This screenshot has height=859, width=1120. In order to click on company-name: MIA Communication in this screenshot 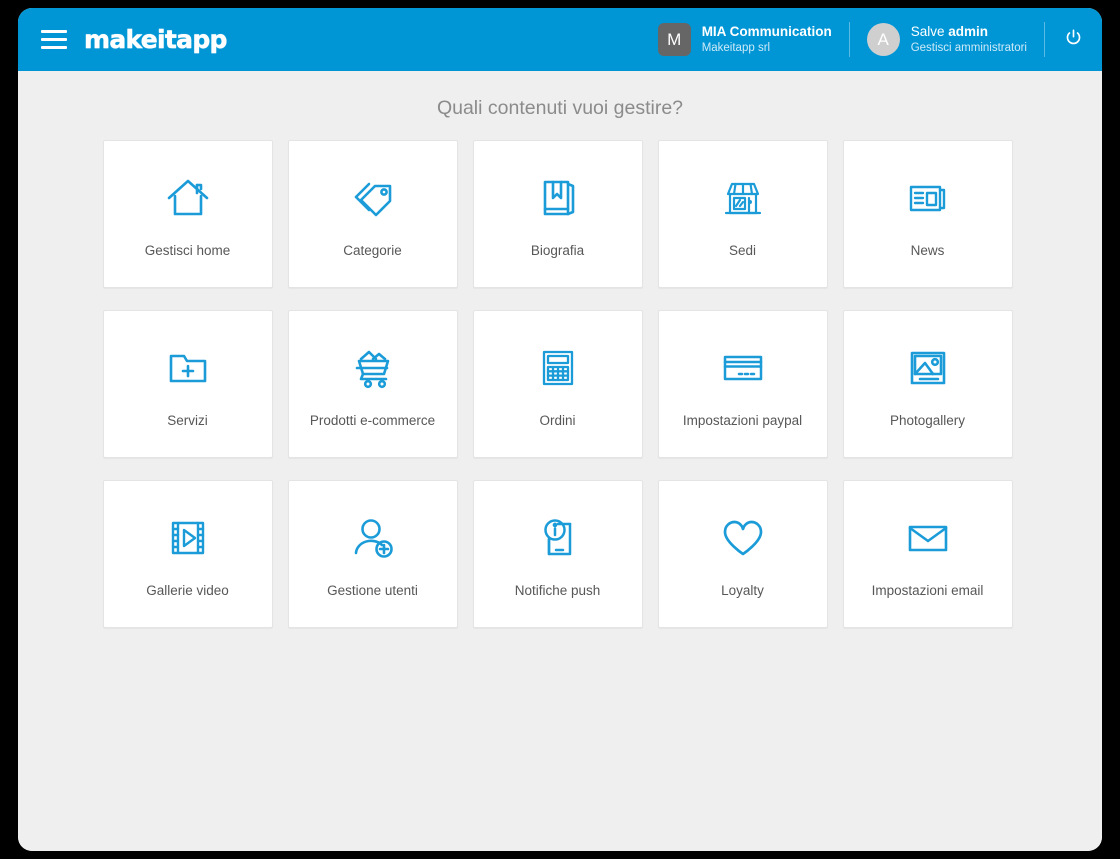, I will do `click(766, 31)`.